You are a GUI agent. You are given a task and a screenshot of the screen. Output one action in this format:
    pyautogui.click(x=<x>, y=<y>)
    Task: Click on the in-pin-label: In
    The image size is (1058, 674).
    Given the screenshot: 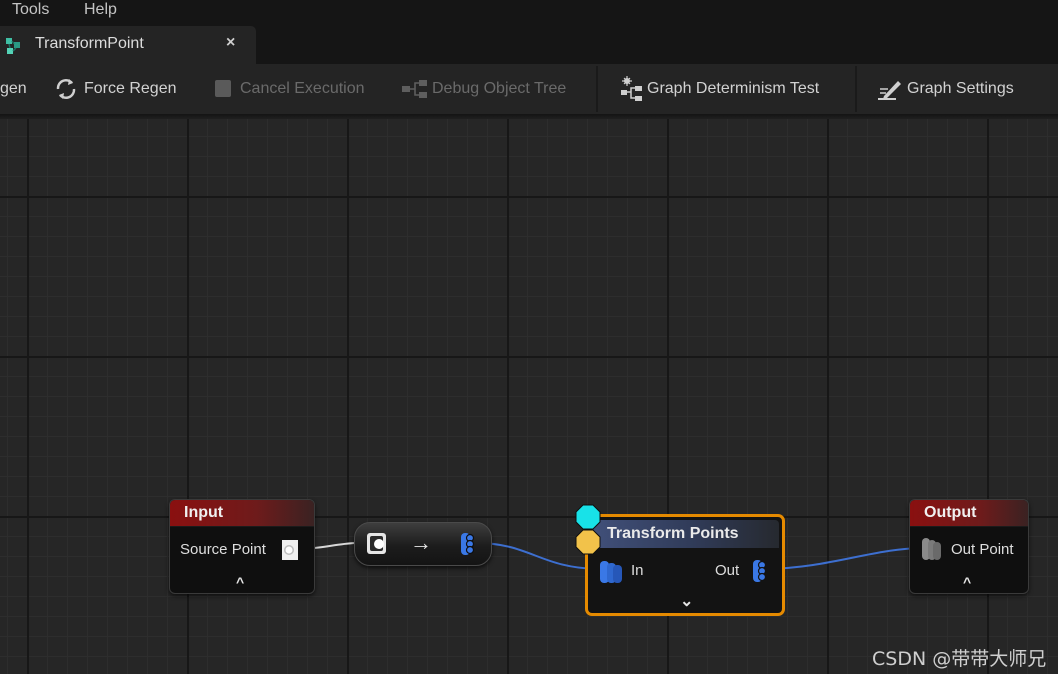 What is the action you would take?
    pyautogui.click(x=637, y=570)
    